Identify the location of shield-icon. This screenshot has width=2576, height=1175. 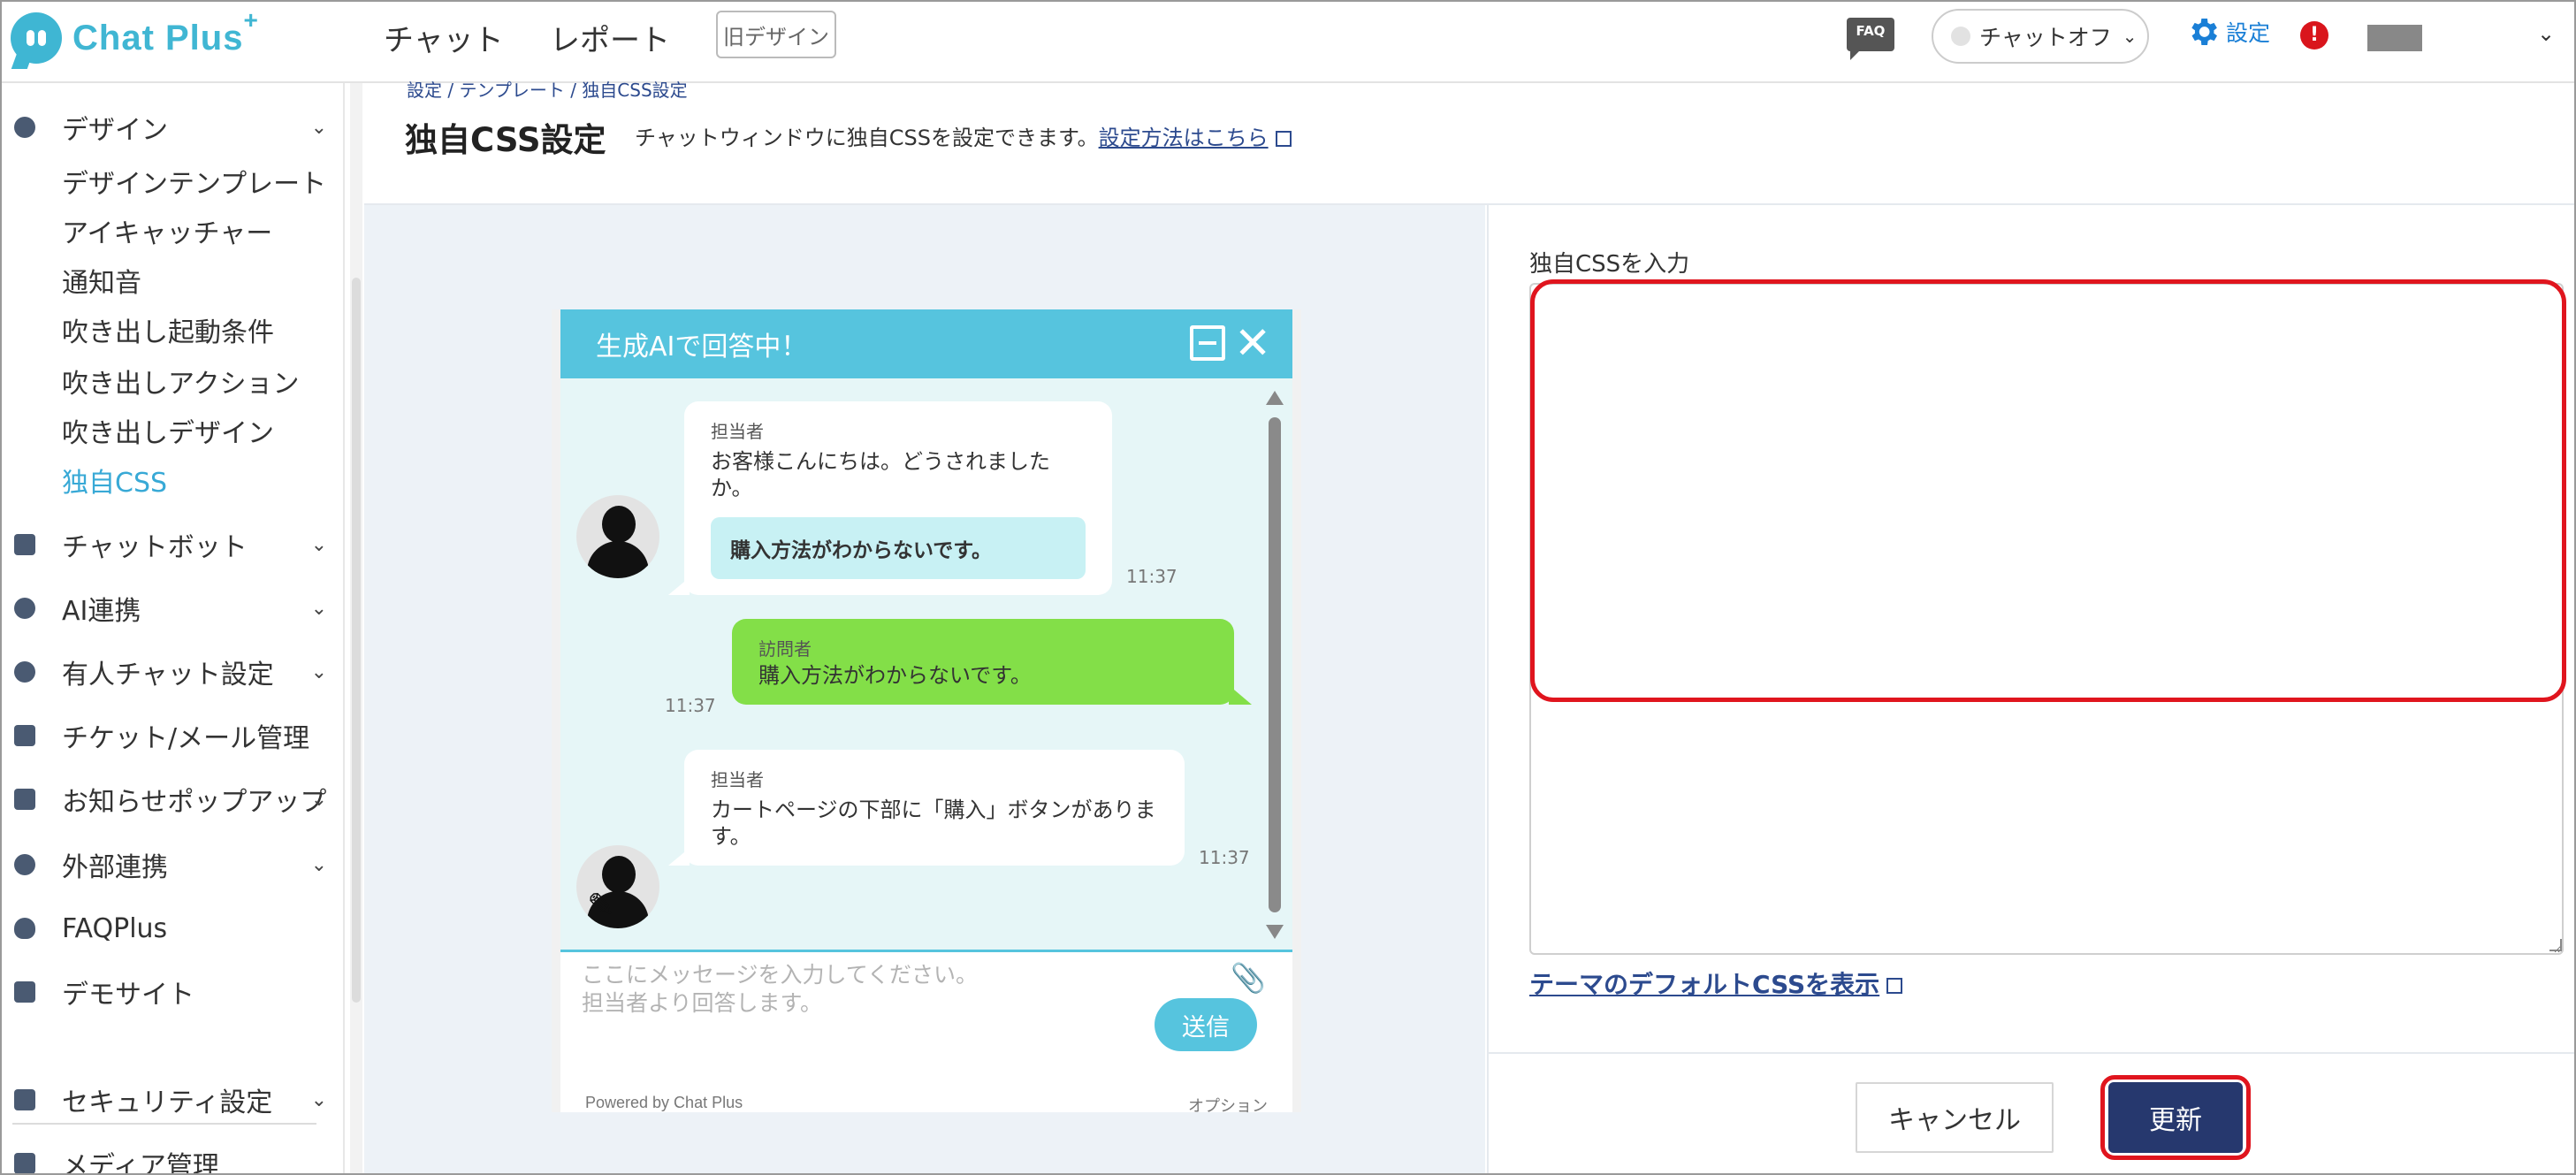
(24, 928).